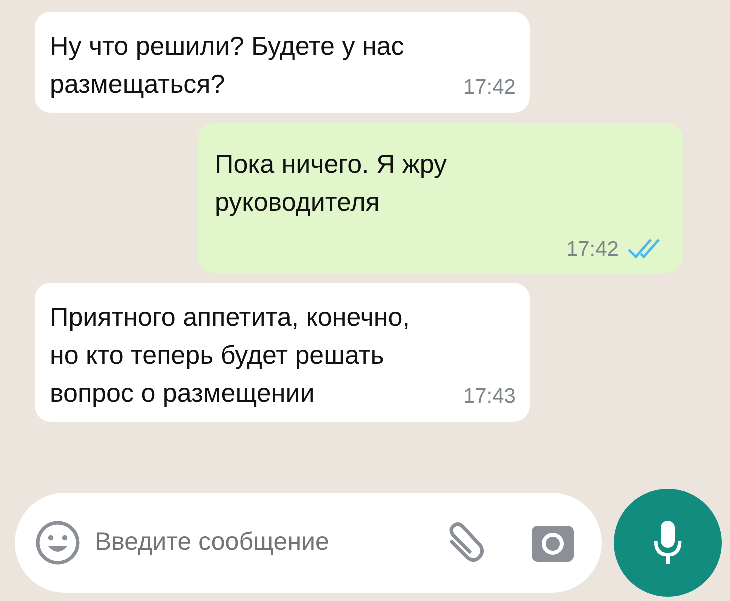 This screenshot has width=730, height=601. I want to click on microphone-icon, so click(668, 543).